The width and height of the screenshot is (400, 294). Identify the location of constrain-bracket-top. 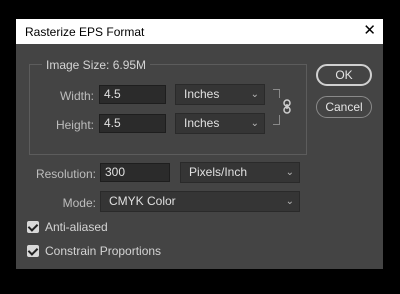
(276, 93).